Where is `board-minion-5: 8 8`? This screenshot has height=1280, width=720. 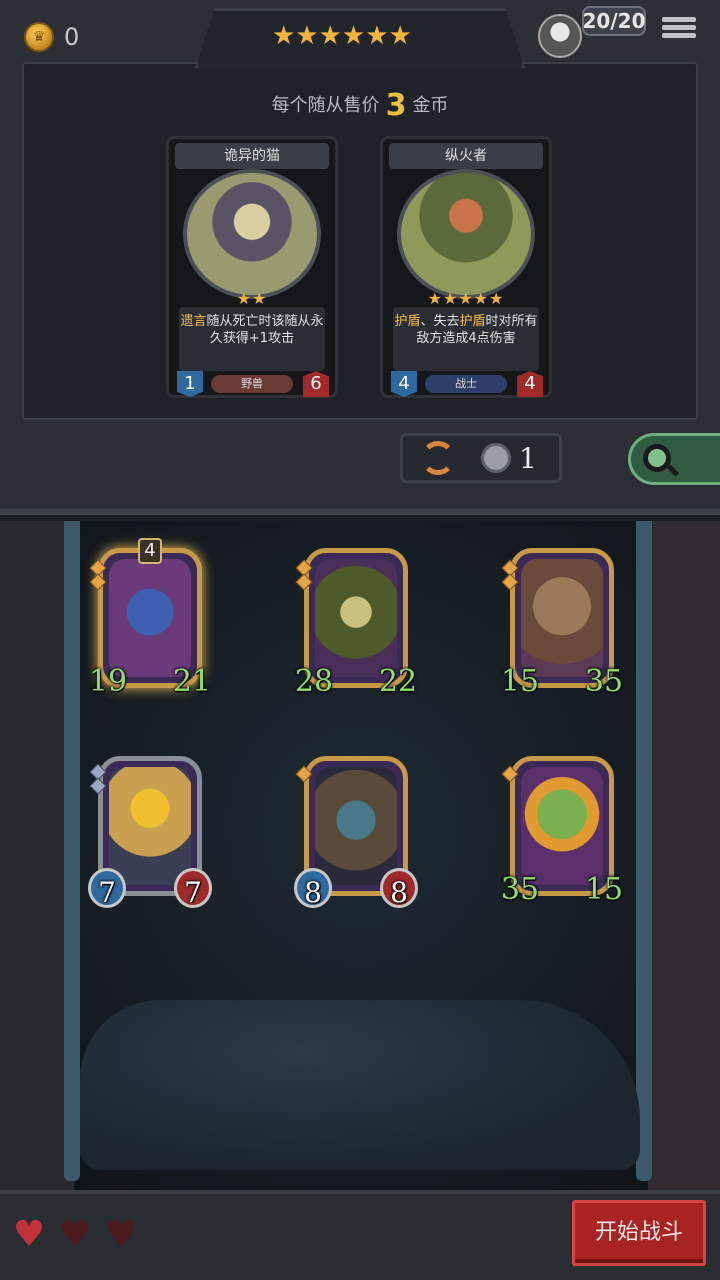
board-minion-5: 8 8 is located at coordinates (356, 836).